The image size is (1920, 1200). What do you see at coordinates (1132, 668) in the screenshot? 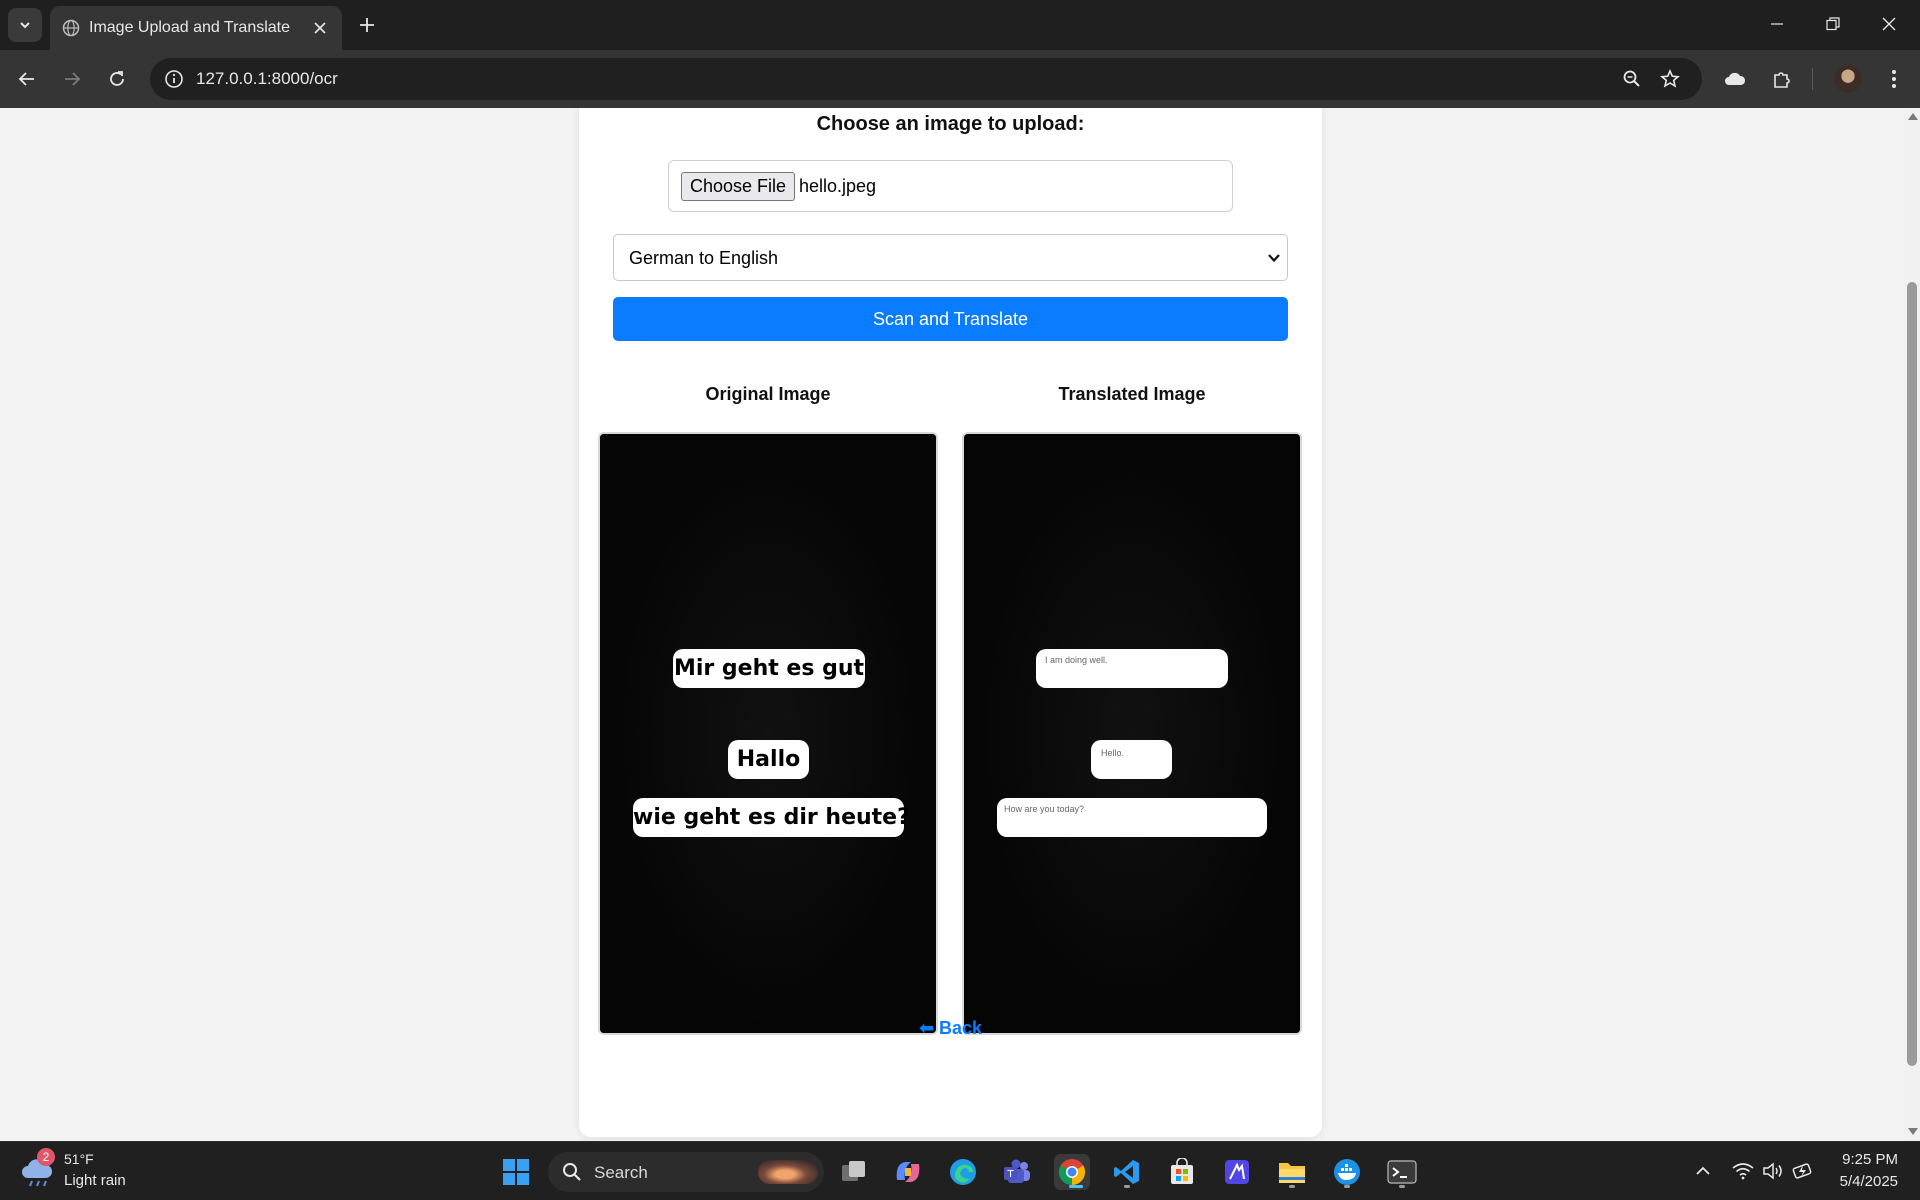
I see `translated-bubble-1: I am doing well.` at bounding box center [1132, 668].